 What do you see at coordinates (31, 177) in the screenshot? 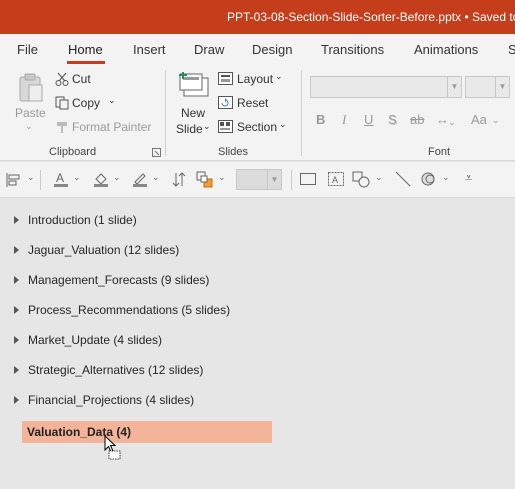
I see `align-dropdown-icon: ⌄` at bounding box center [31, 177].